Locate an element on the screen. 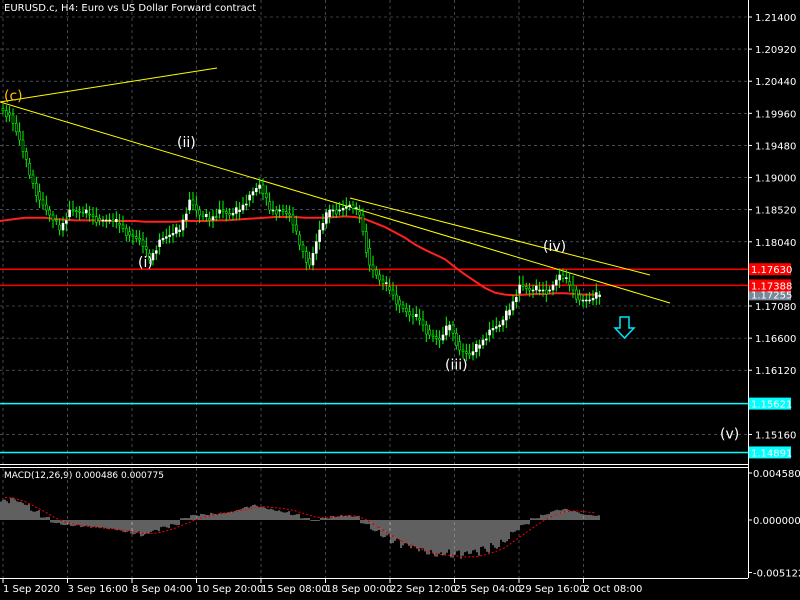  upper-trendline is located at coordinates (109, 85).